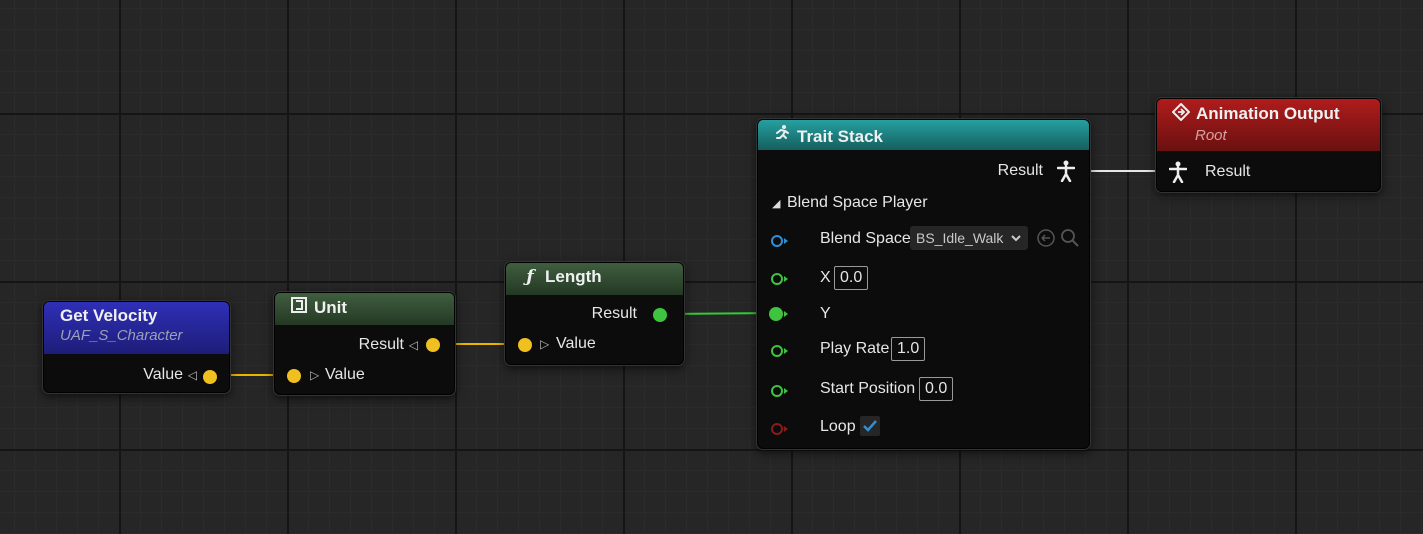  Describe the element at coordinates (851, 278) in the screenshot. I see `x-input: 0.0` at that location.